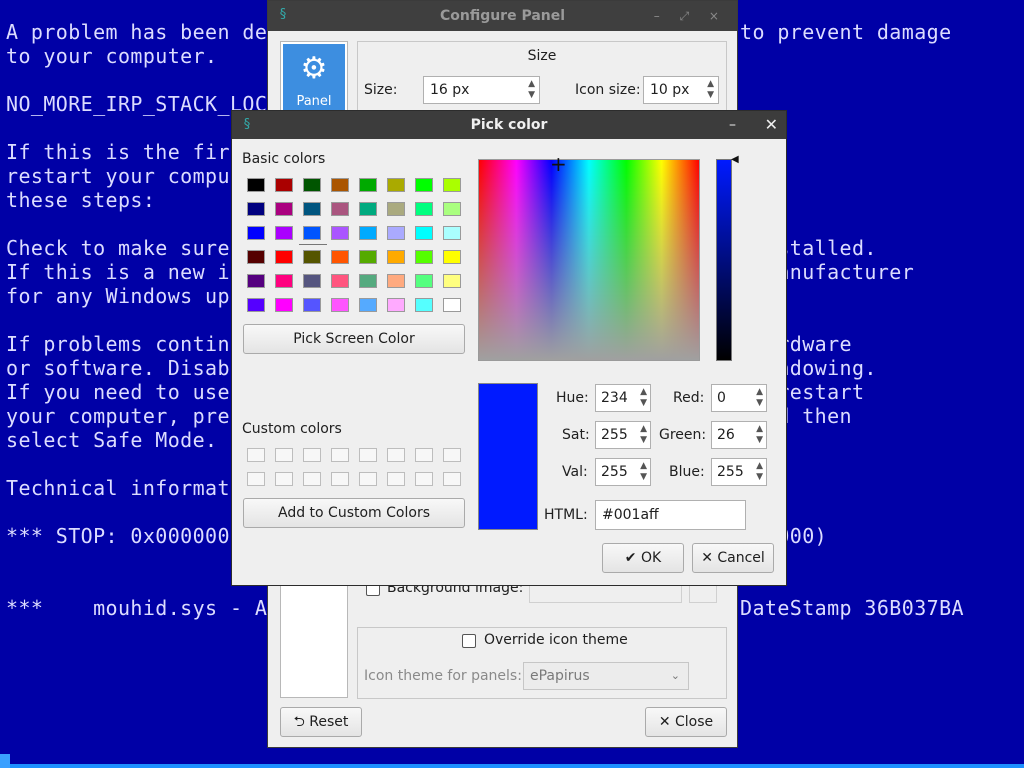 This screenshot has height=768, width=1024. Describe the element at coordinates (670, 515) in the screenshot. I see `html-color-input: #001aff` at that location.